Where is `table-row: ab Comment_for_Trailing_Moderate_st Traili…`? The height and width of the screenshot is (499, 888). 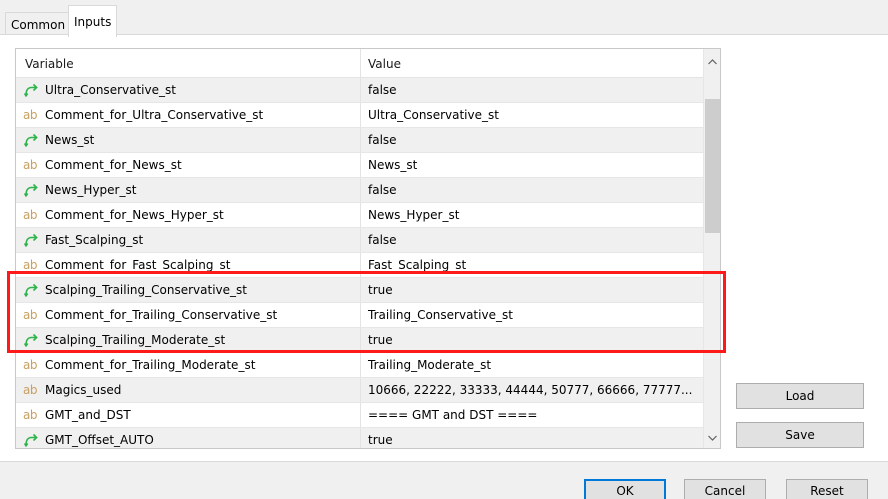 table-row: ab Comment_for_Trailing_Moderate_st Traili… is located at coordinates (360, 365).